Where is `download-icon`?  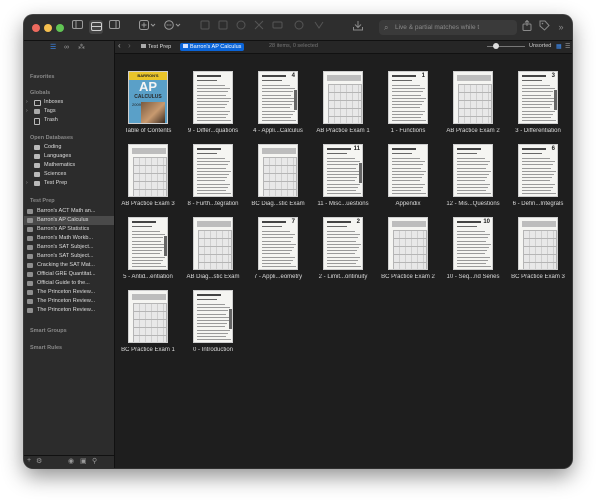 download-icon is located at coordinates (358, 27).